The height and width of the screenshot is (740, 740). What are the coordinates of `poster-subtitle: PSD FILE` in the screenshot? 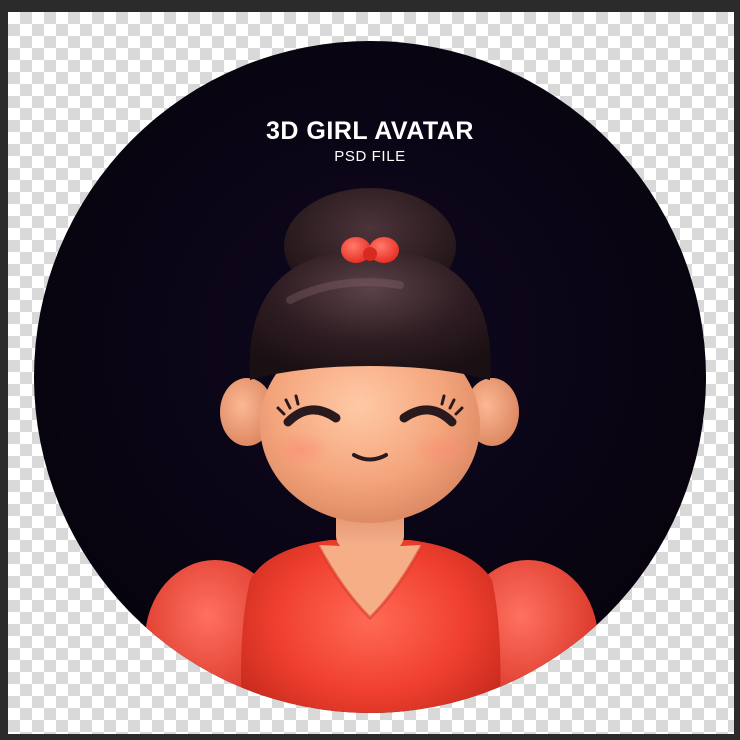 It's located at (370, 156).